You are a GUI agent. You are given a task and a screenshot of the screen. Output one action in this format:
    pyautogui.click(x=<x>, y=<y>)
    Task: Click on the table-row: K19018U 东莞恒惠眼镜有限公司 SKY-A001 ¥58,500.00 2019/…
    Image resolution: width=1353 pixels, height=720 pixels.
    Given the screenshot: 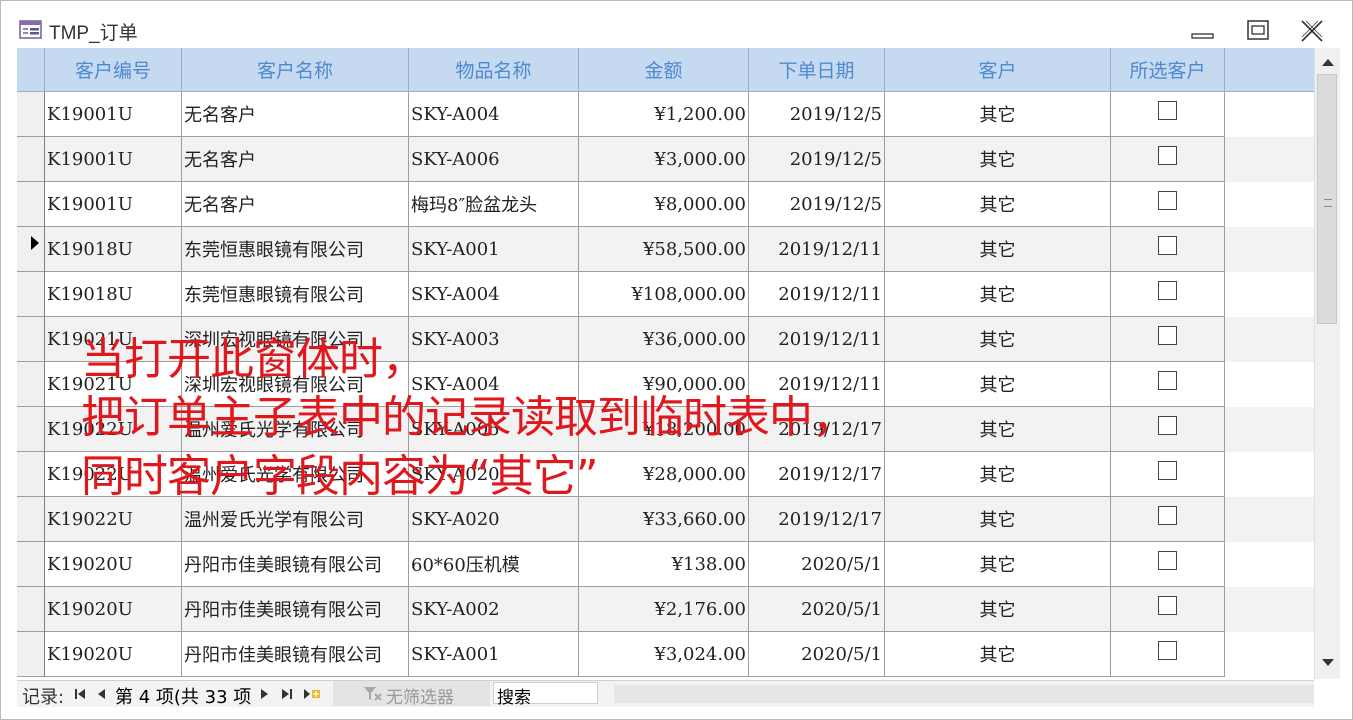 What is the action you would take?
    pyautogui.click(x=665, y=249)
    